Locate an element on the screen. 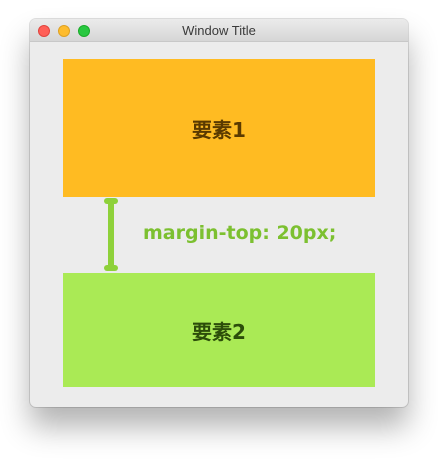 The height and width of the screenshot is (462, 438). margin-top-label: margin-top: 20px; is located at coordinates (240, 233).